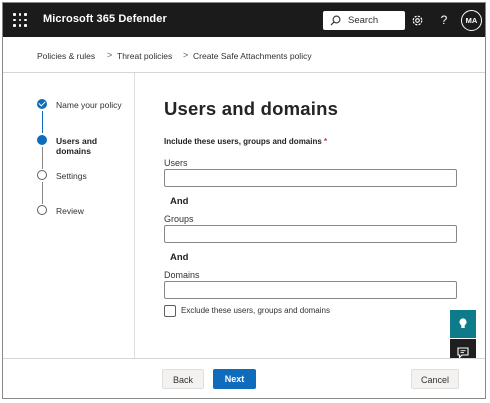  What do you see at coordinates (95, 146) in the screenshot?
I see `step-users-and-domains: Users and domains` at bounding box center [95, 146].